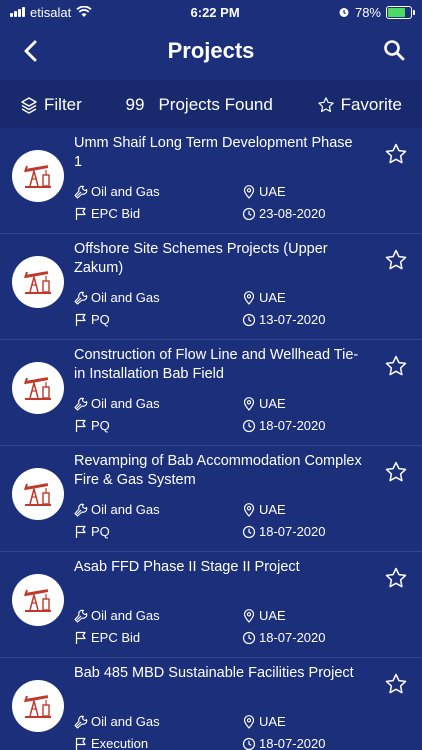 Image resolution: width=422 pixels, height=750 pixels. What do you see at coordinates (29, 105) in the screenshot?
I see `layers-icon` at bounding box center [29, 105].